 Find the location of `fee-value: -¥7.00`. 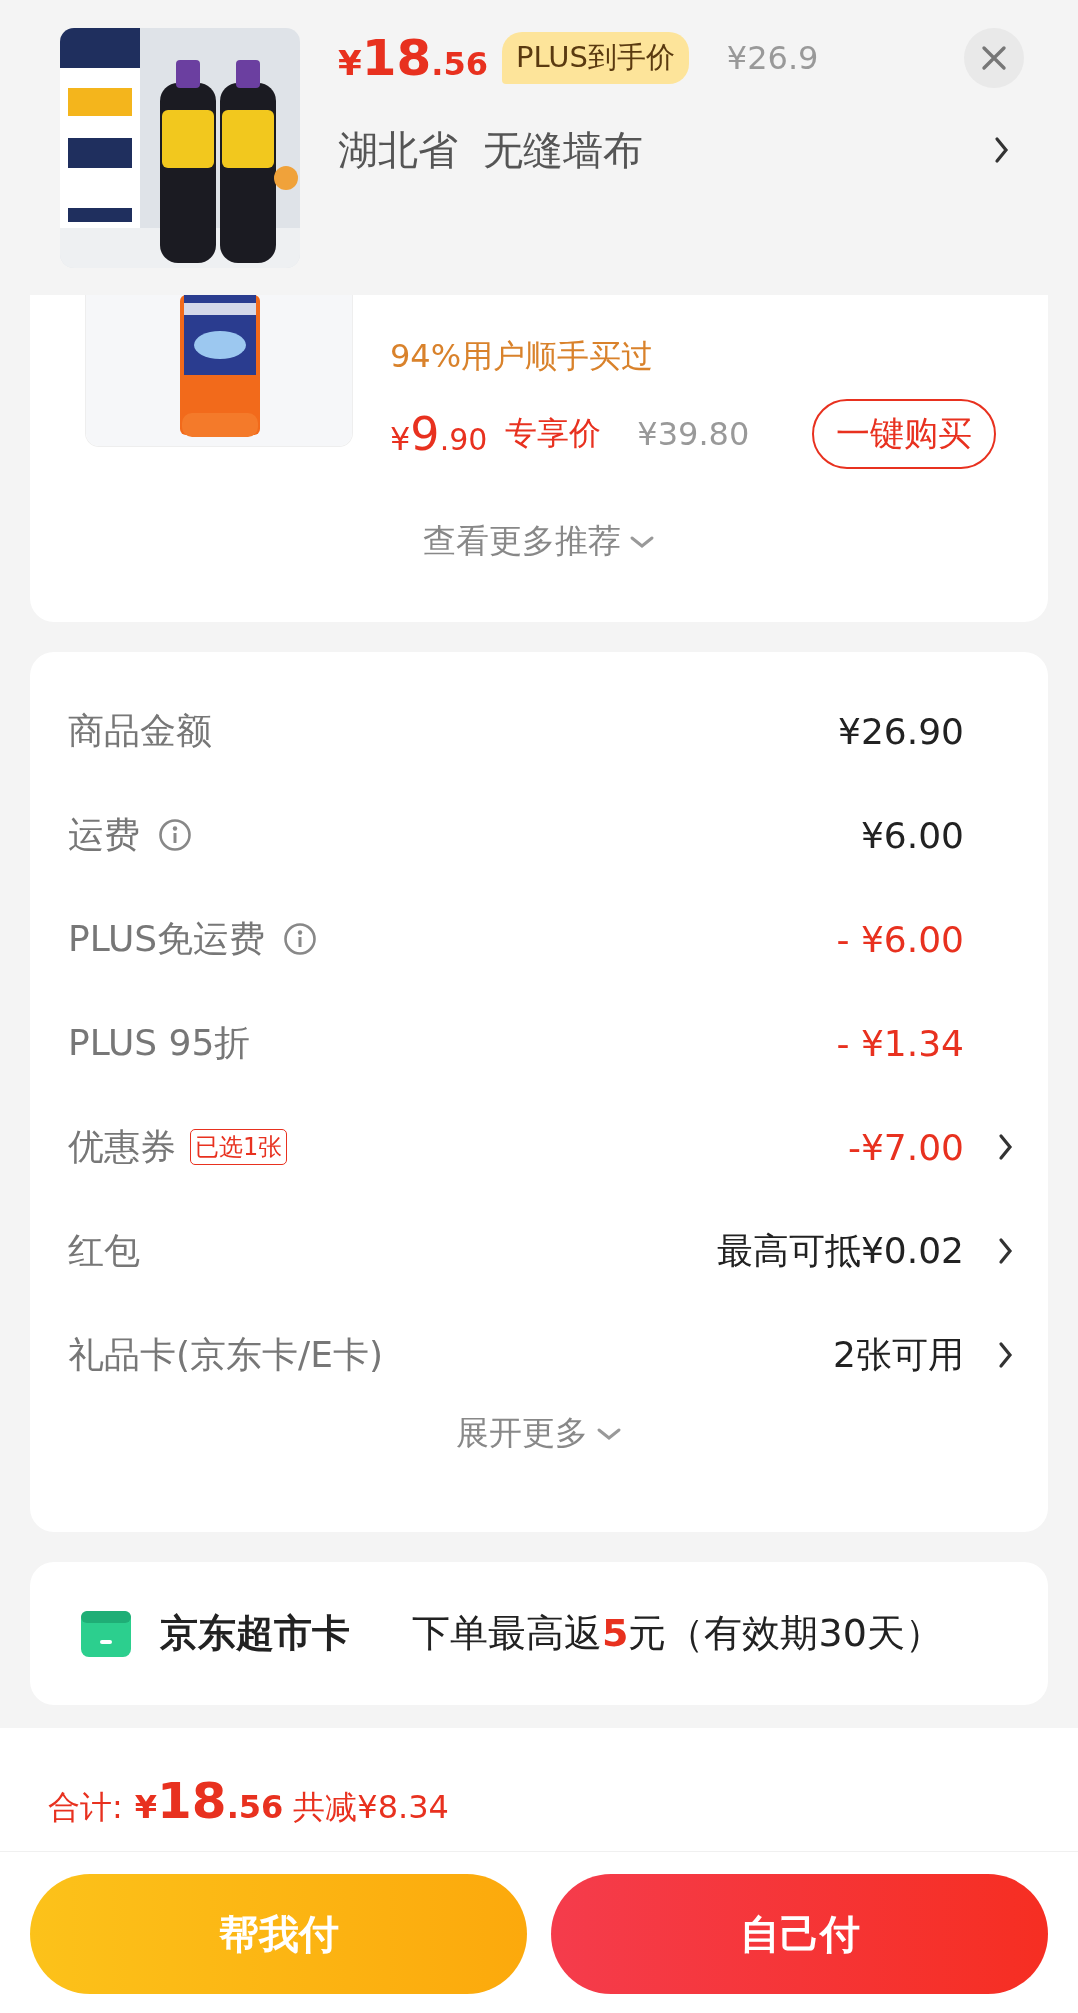

fee-value: -¥7.00 is located at coordinates (905, 1147).